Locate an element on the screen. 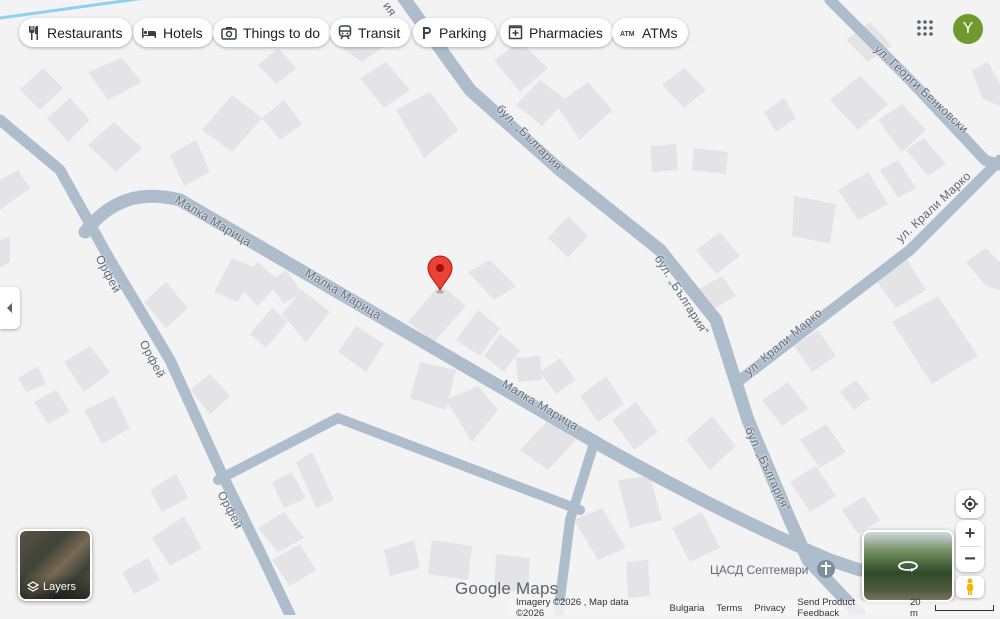  chip-atms: ATM ATMs is located at coordinates (650, 32).